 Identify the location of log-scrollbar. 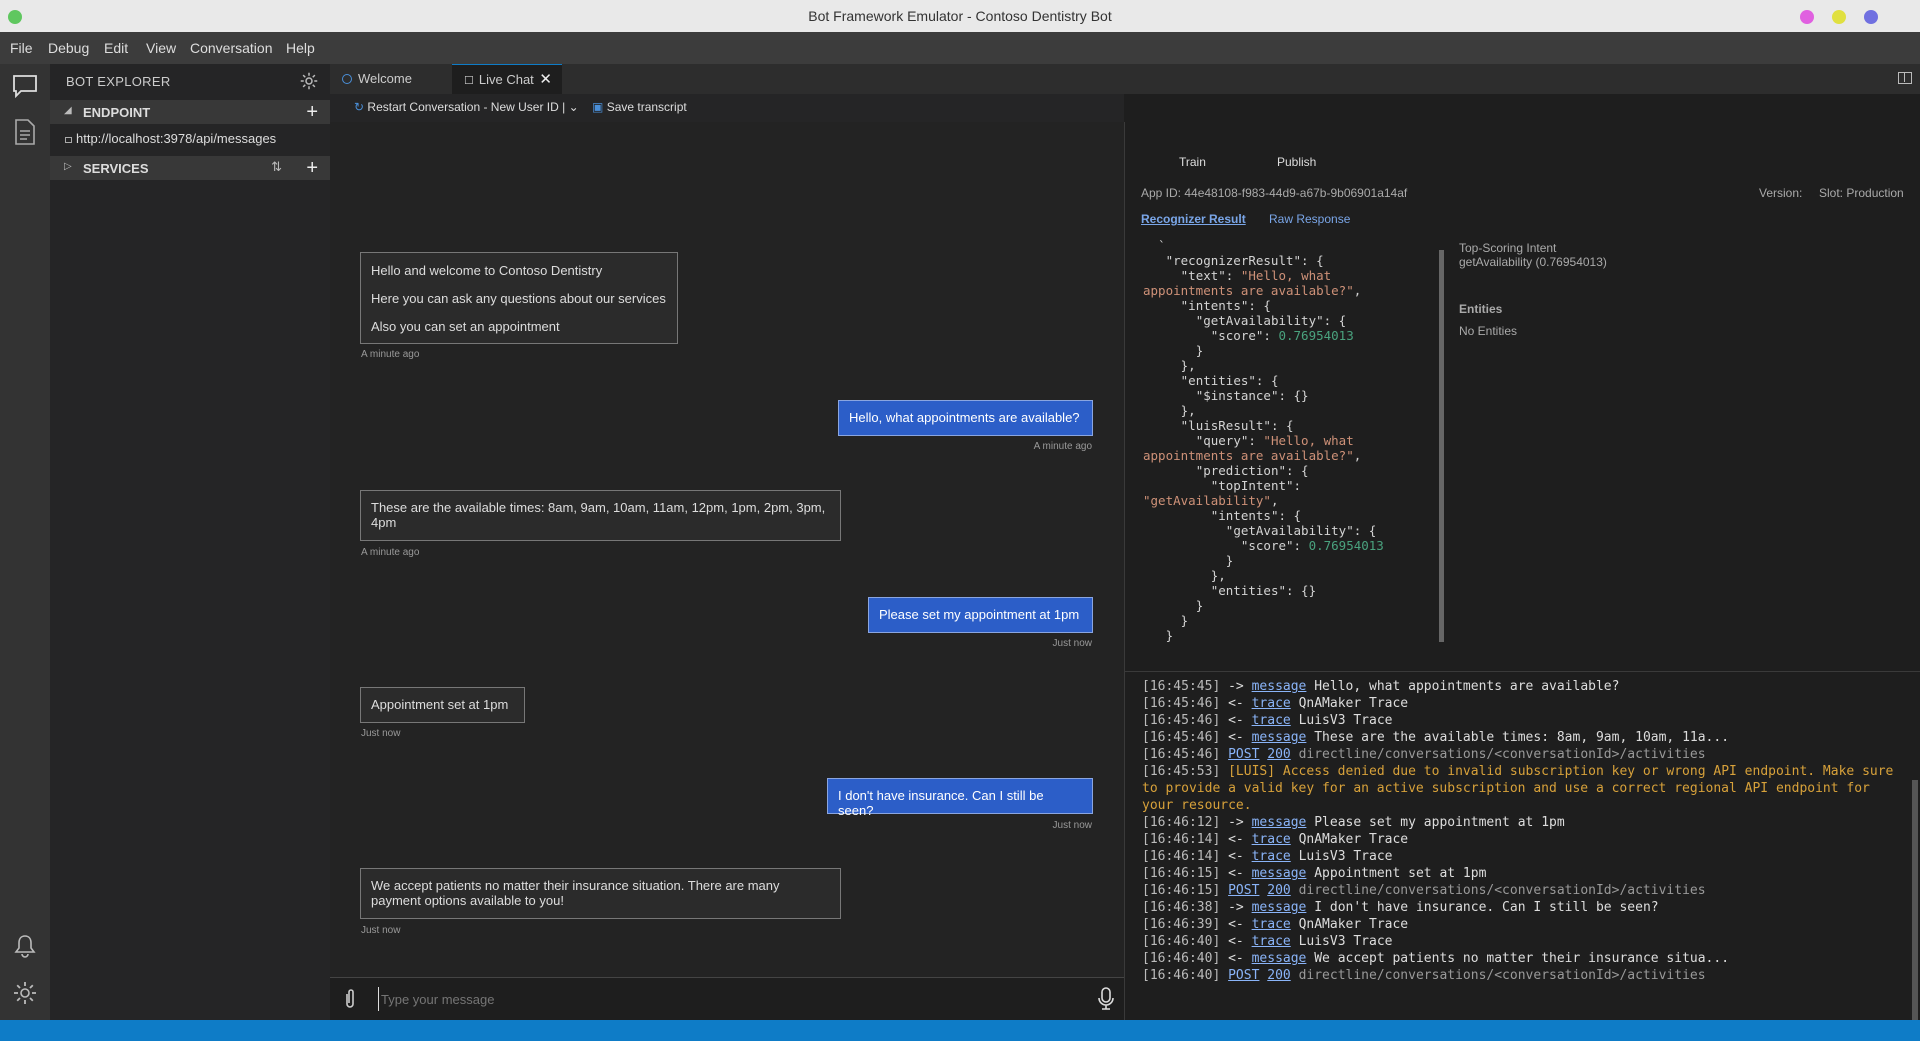
(1915, 900).